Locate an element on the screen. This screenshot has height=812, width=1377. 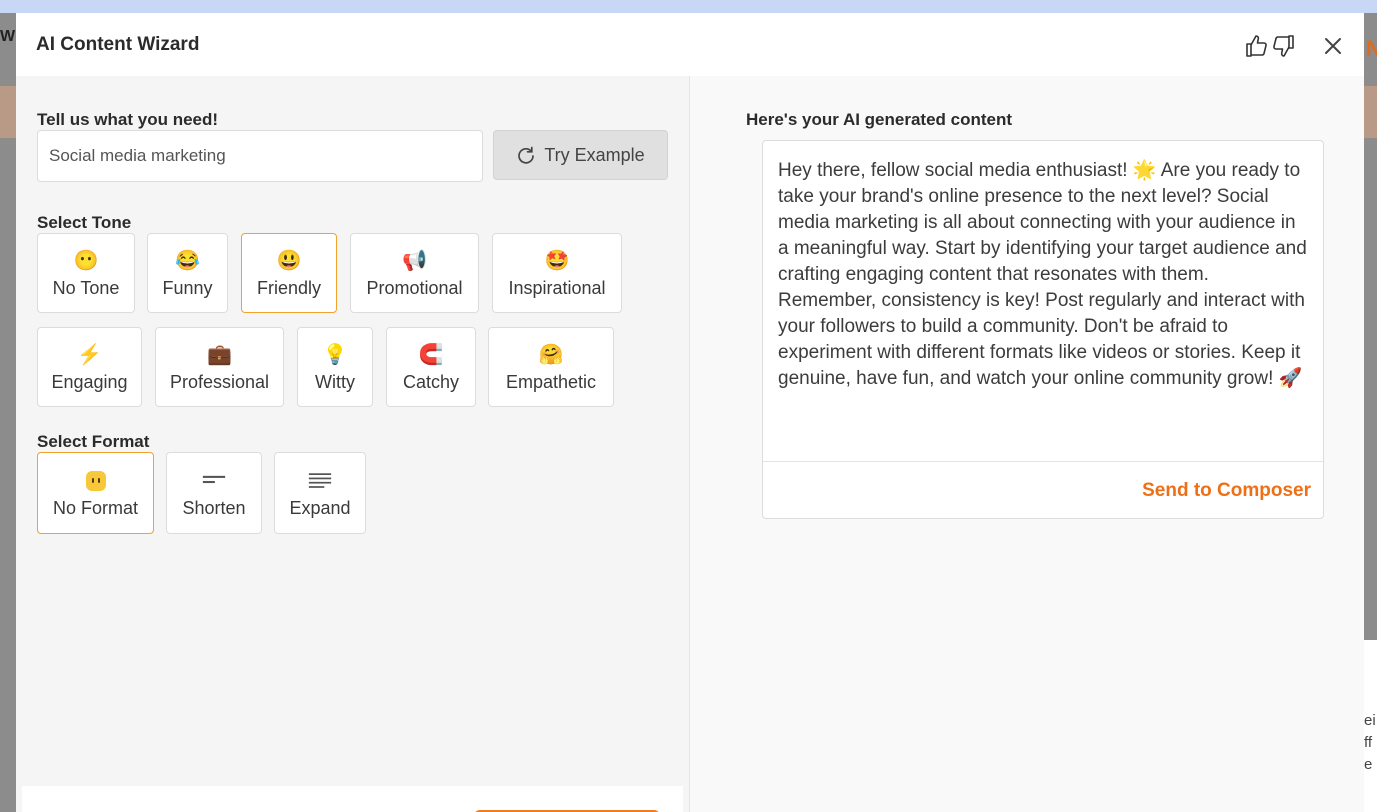
tone-option-engaging: ⚡ Engaging is located at coordinates (89, 367).